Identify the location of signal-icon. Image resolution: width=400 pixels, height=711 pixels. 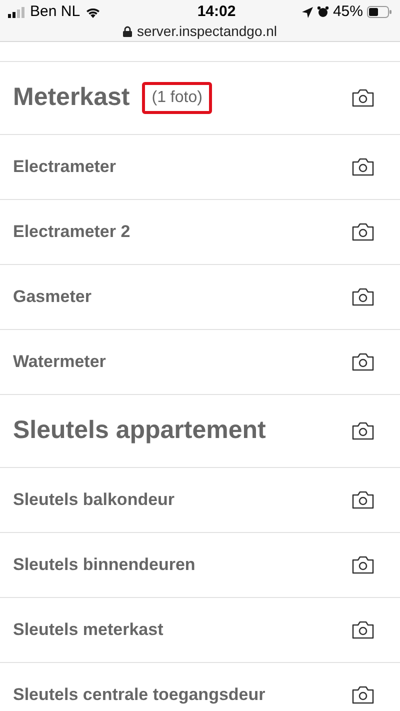
(16, 12).